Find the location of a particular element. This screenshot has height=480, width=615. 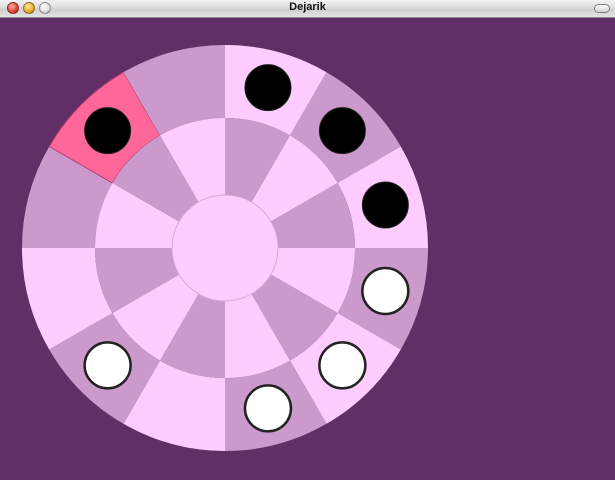

title-bar: Dejarik is located at coordinates (307, 9).